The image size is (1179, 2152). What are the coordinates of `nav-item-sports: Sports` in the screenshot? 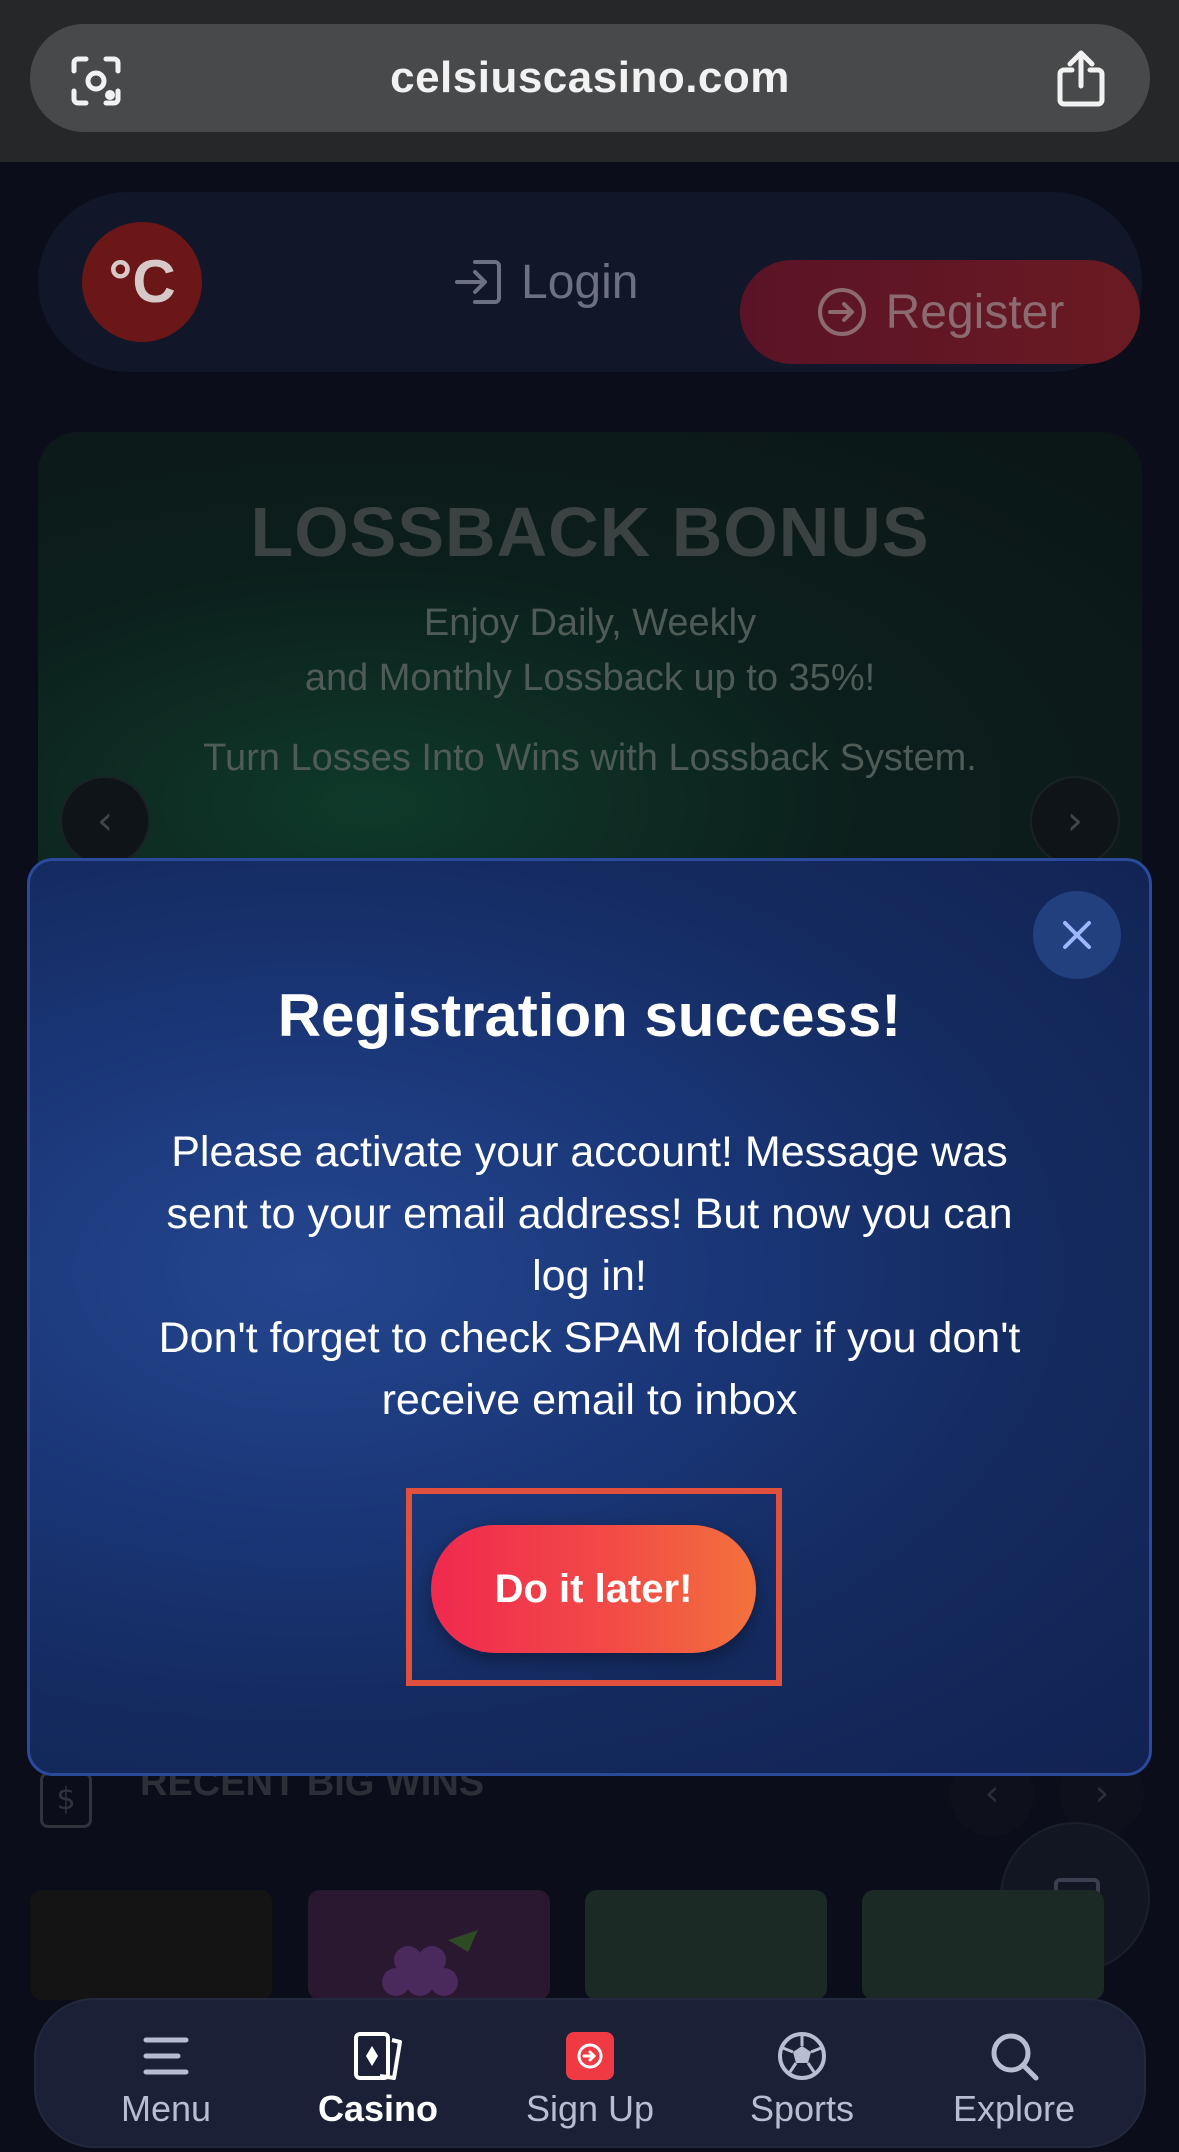 It's located at (802, 2083).